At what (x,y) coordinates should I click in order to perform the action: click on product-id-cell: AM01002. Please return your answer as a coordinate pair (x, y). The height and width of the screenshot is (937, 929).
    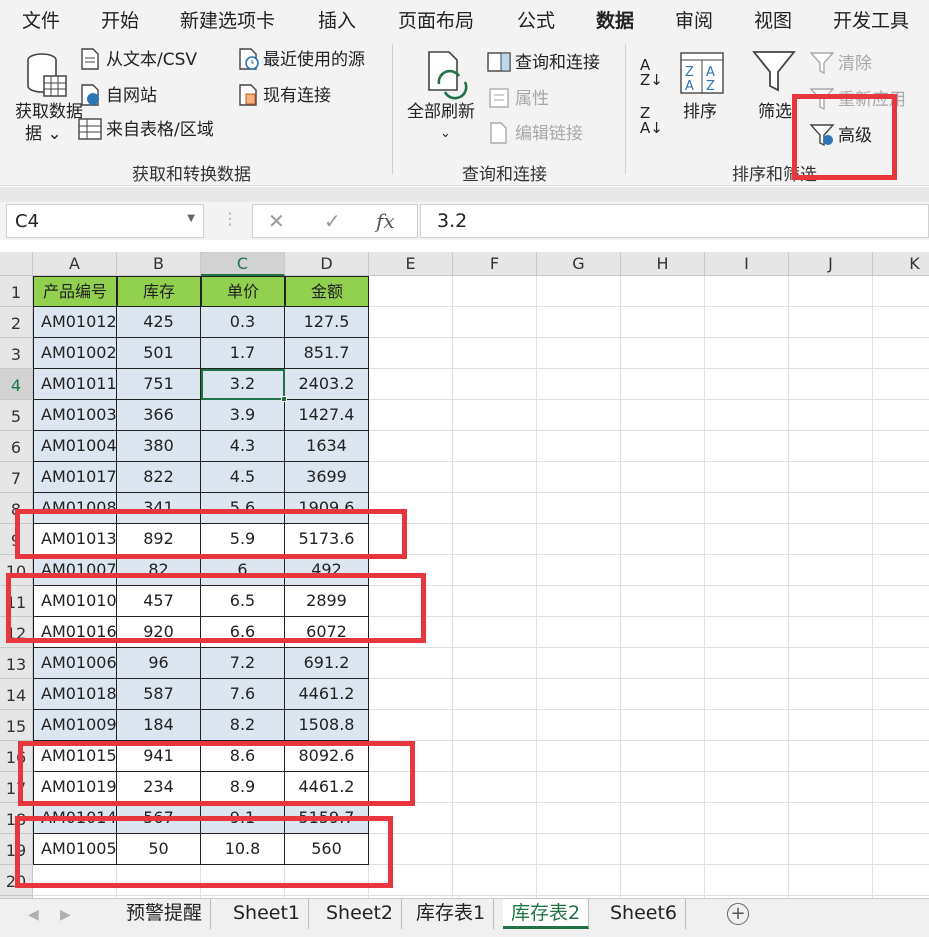
    Looking at the image, I should click on (75, 353).